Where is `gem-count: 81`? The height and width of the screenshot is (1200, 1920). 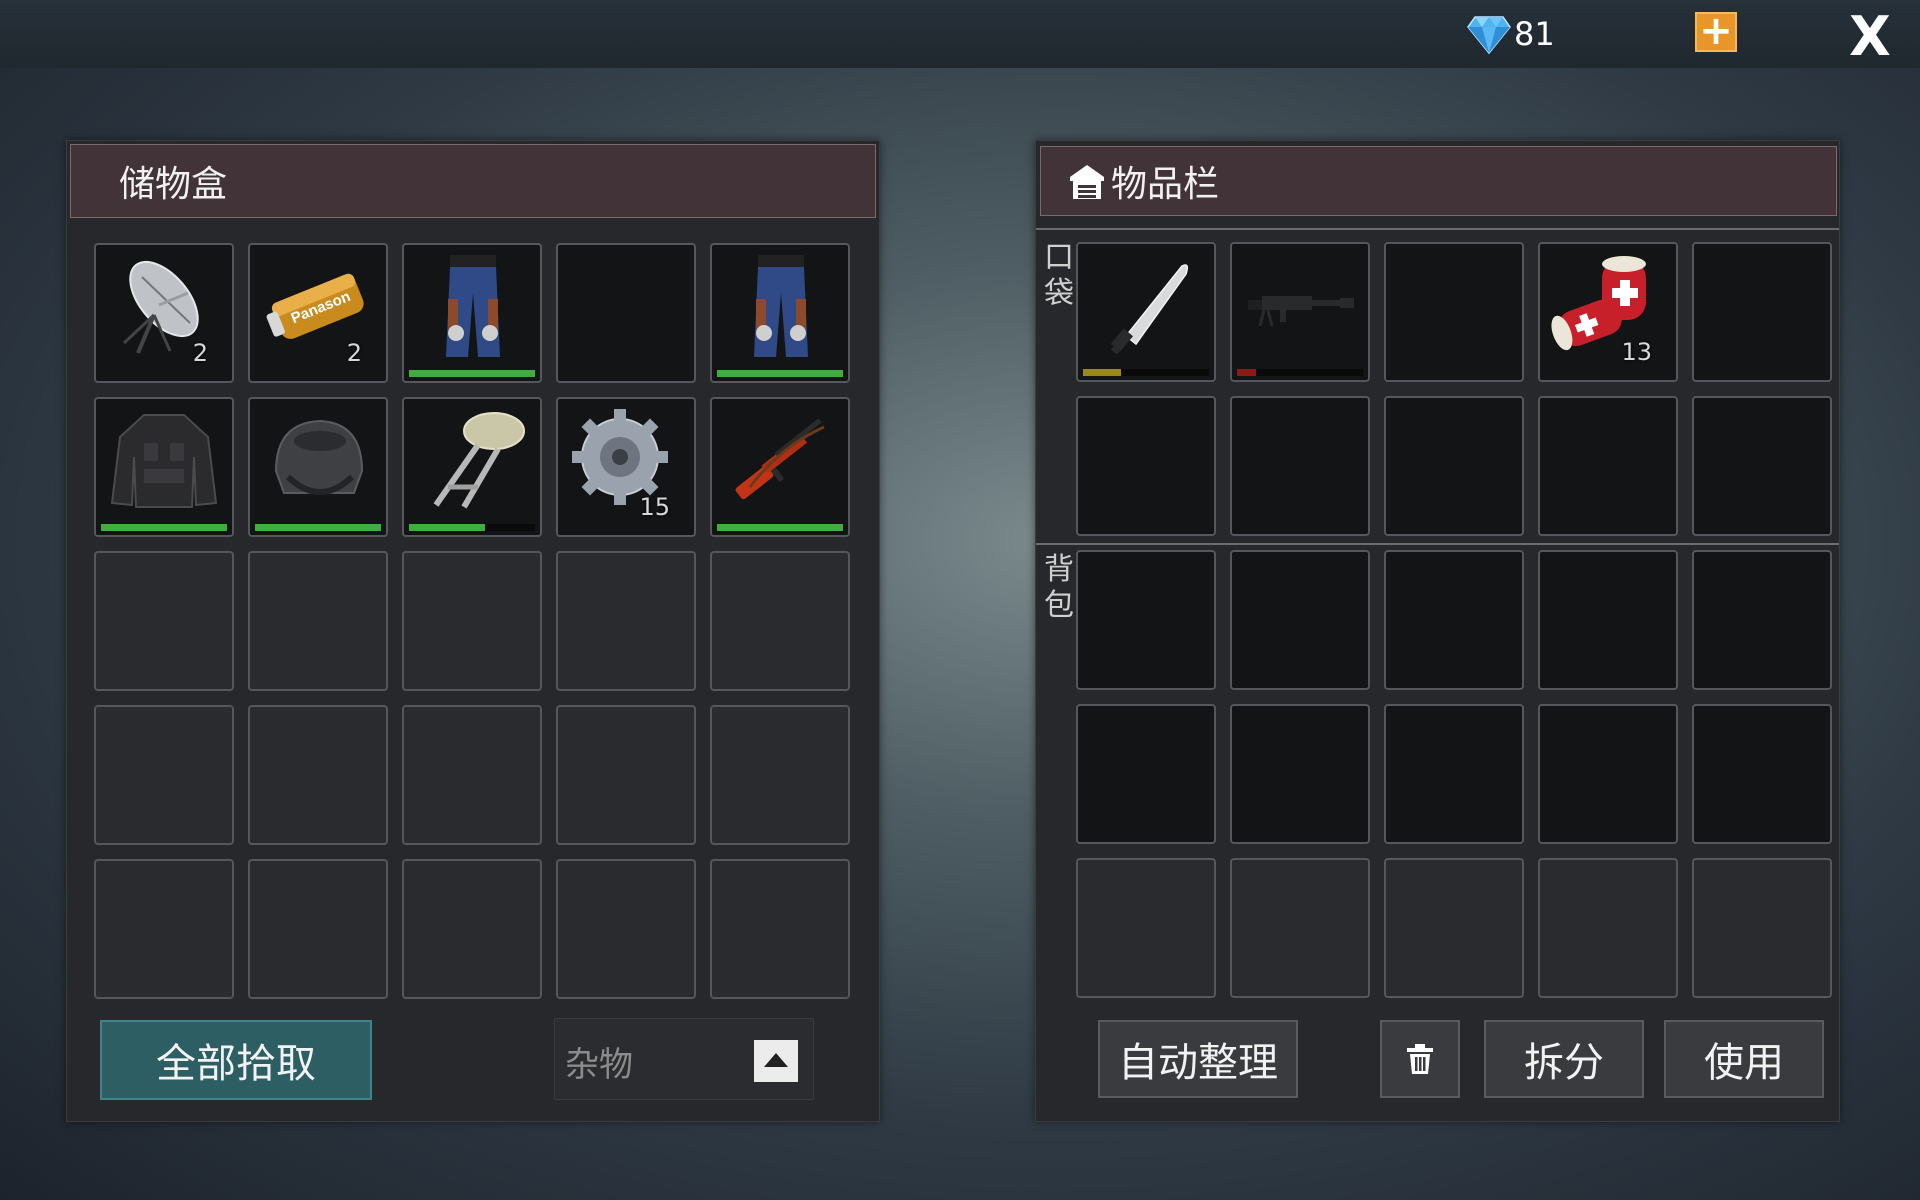 gem-count: 81 is located at coordinates (1534, 34).